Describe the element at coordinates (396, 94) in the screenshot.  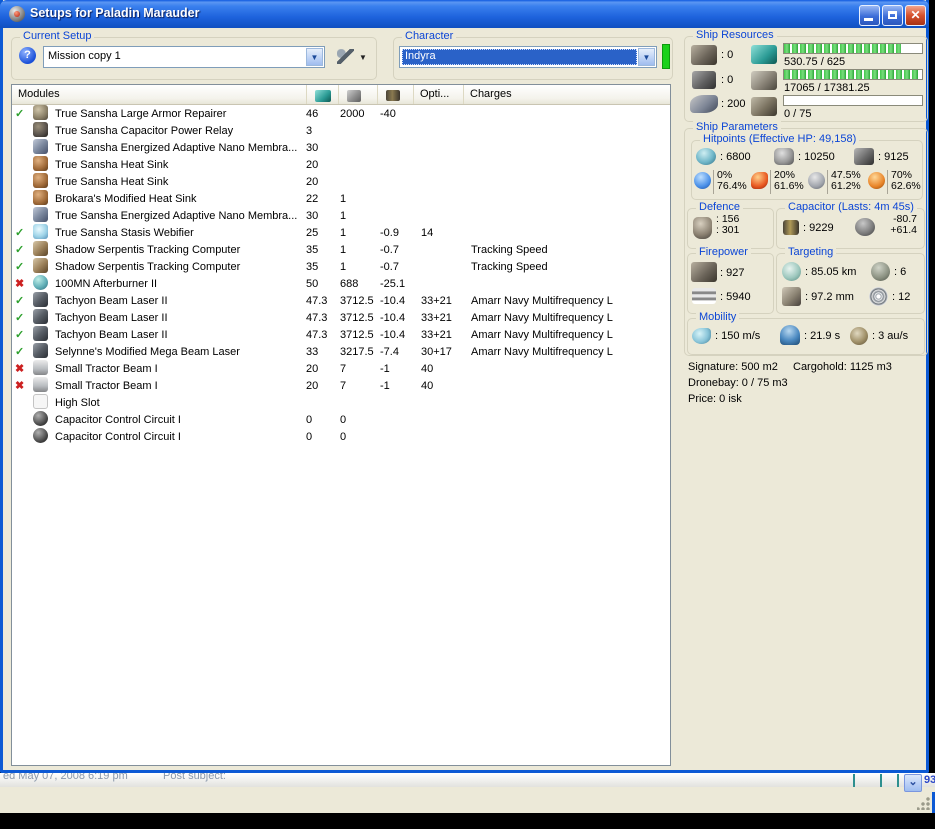
I see `column-header-capacitor` at that location.